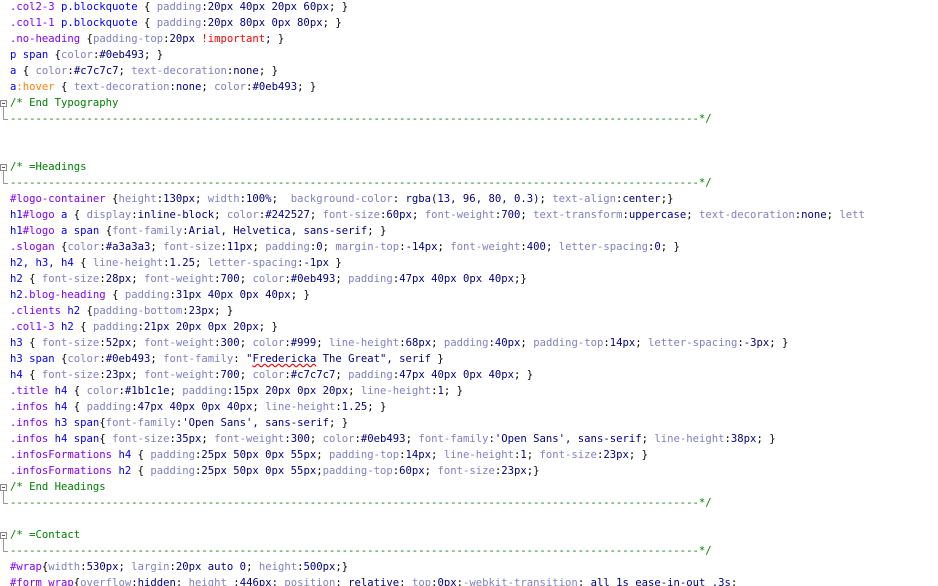 This screenshot has height=586, width=938. Describe the element at coordinates (211, 567) in the screenshot. I see `code-token: 20px auto 0` at that location.